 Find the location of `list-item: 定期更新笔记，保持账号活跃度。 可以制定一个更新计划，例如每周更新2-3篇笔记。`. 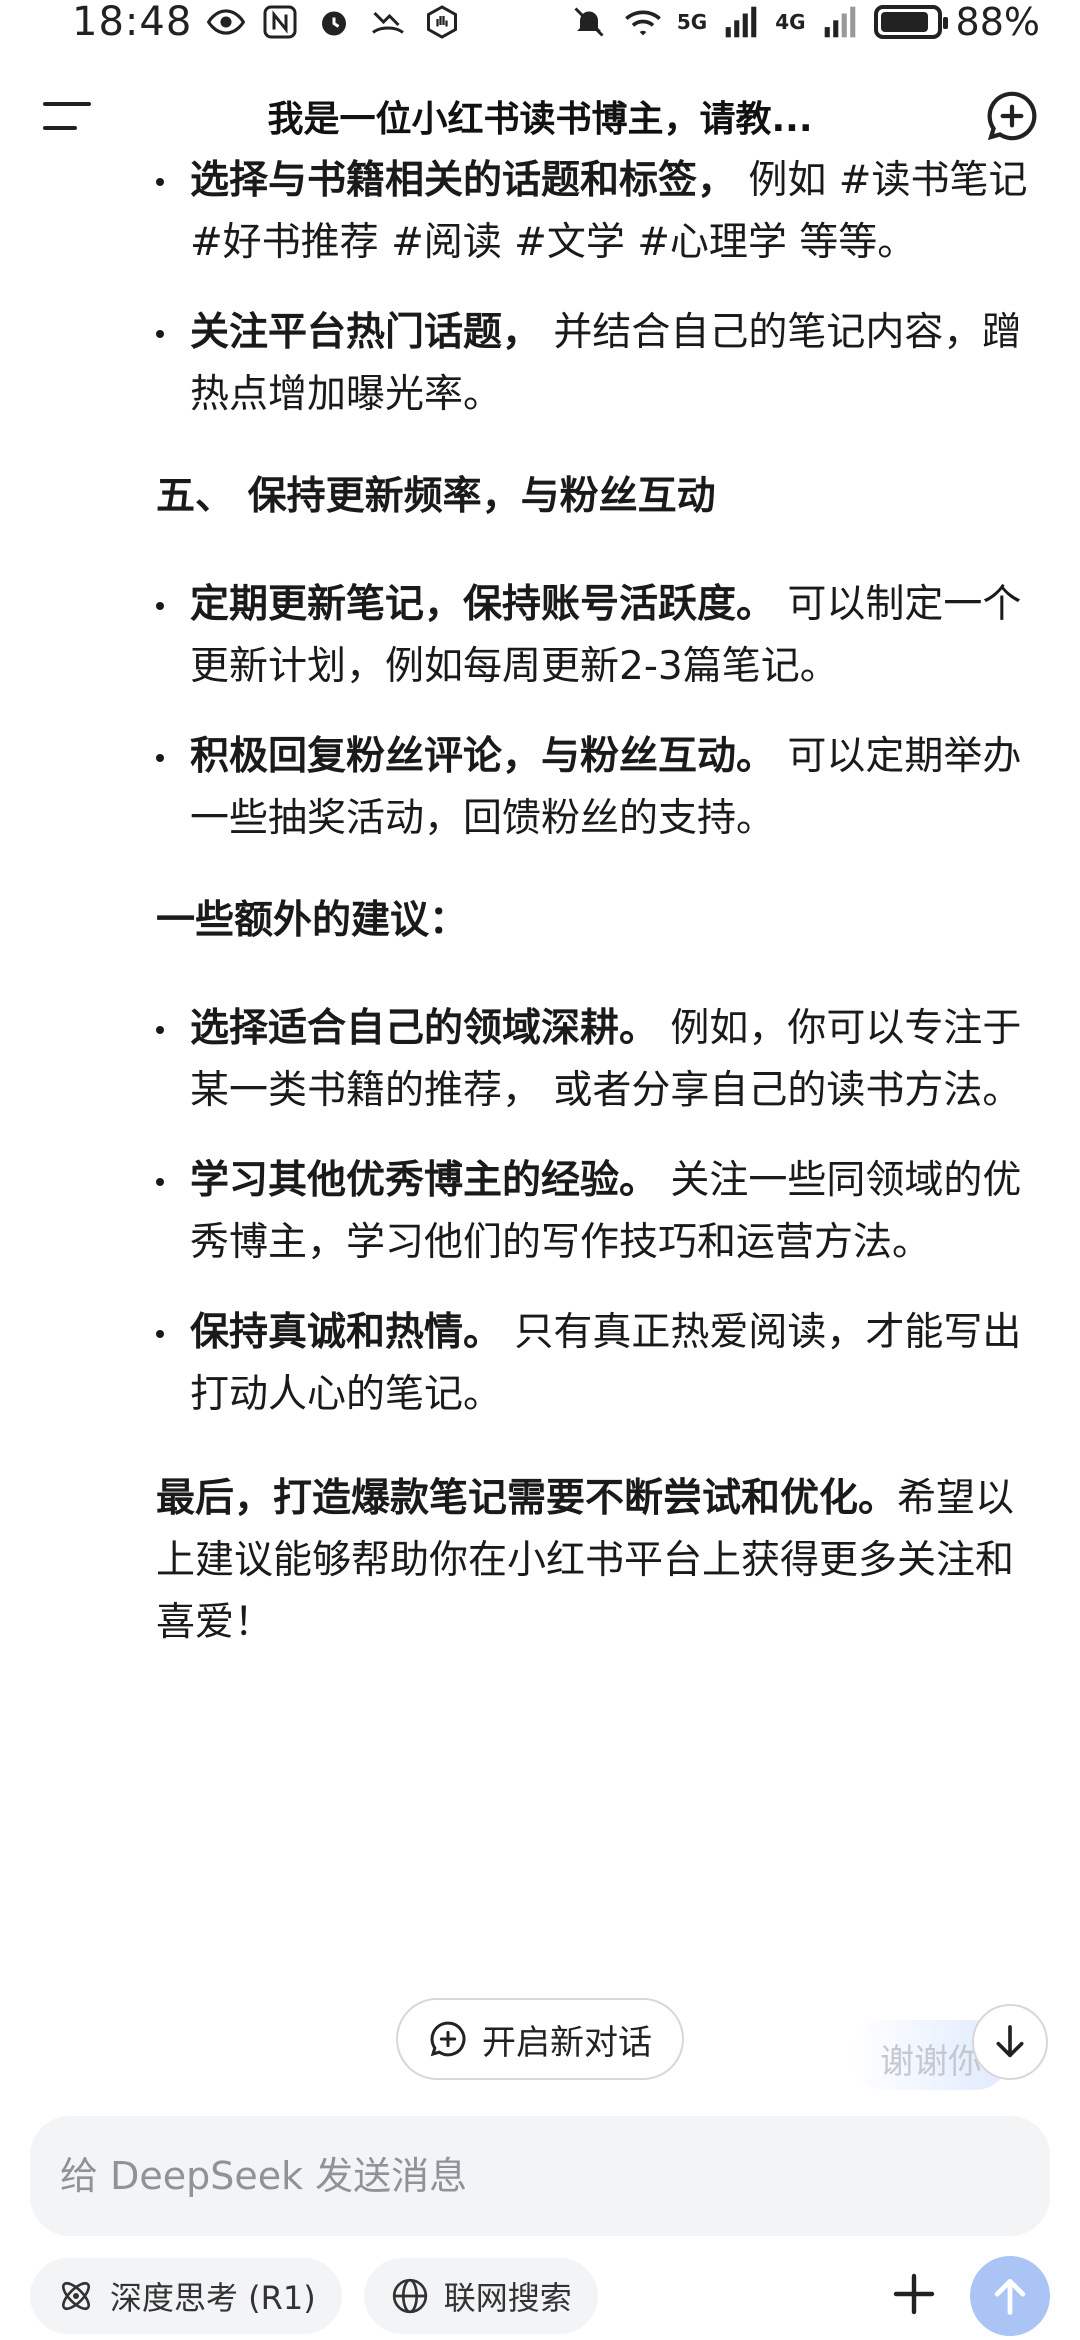

list-item: 定期更新笔记，保持账号活跃度。 可以制定一个更新计划，例如每周更新2-3篇笔记。 is located at coordinates (603, 636).